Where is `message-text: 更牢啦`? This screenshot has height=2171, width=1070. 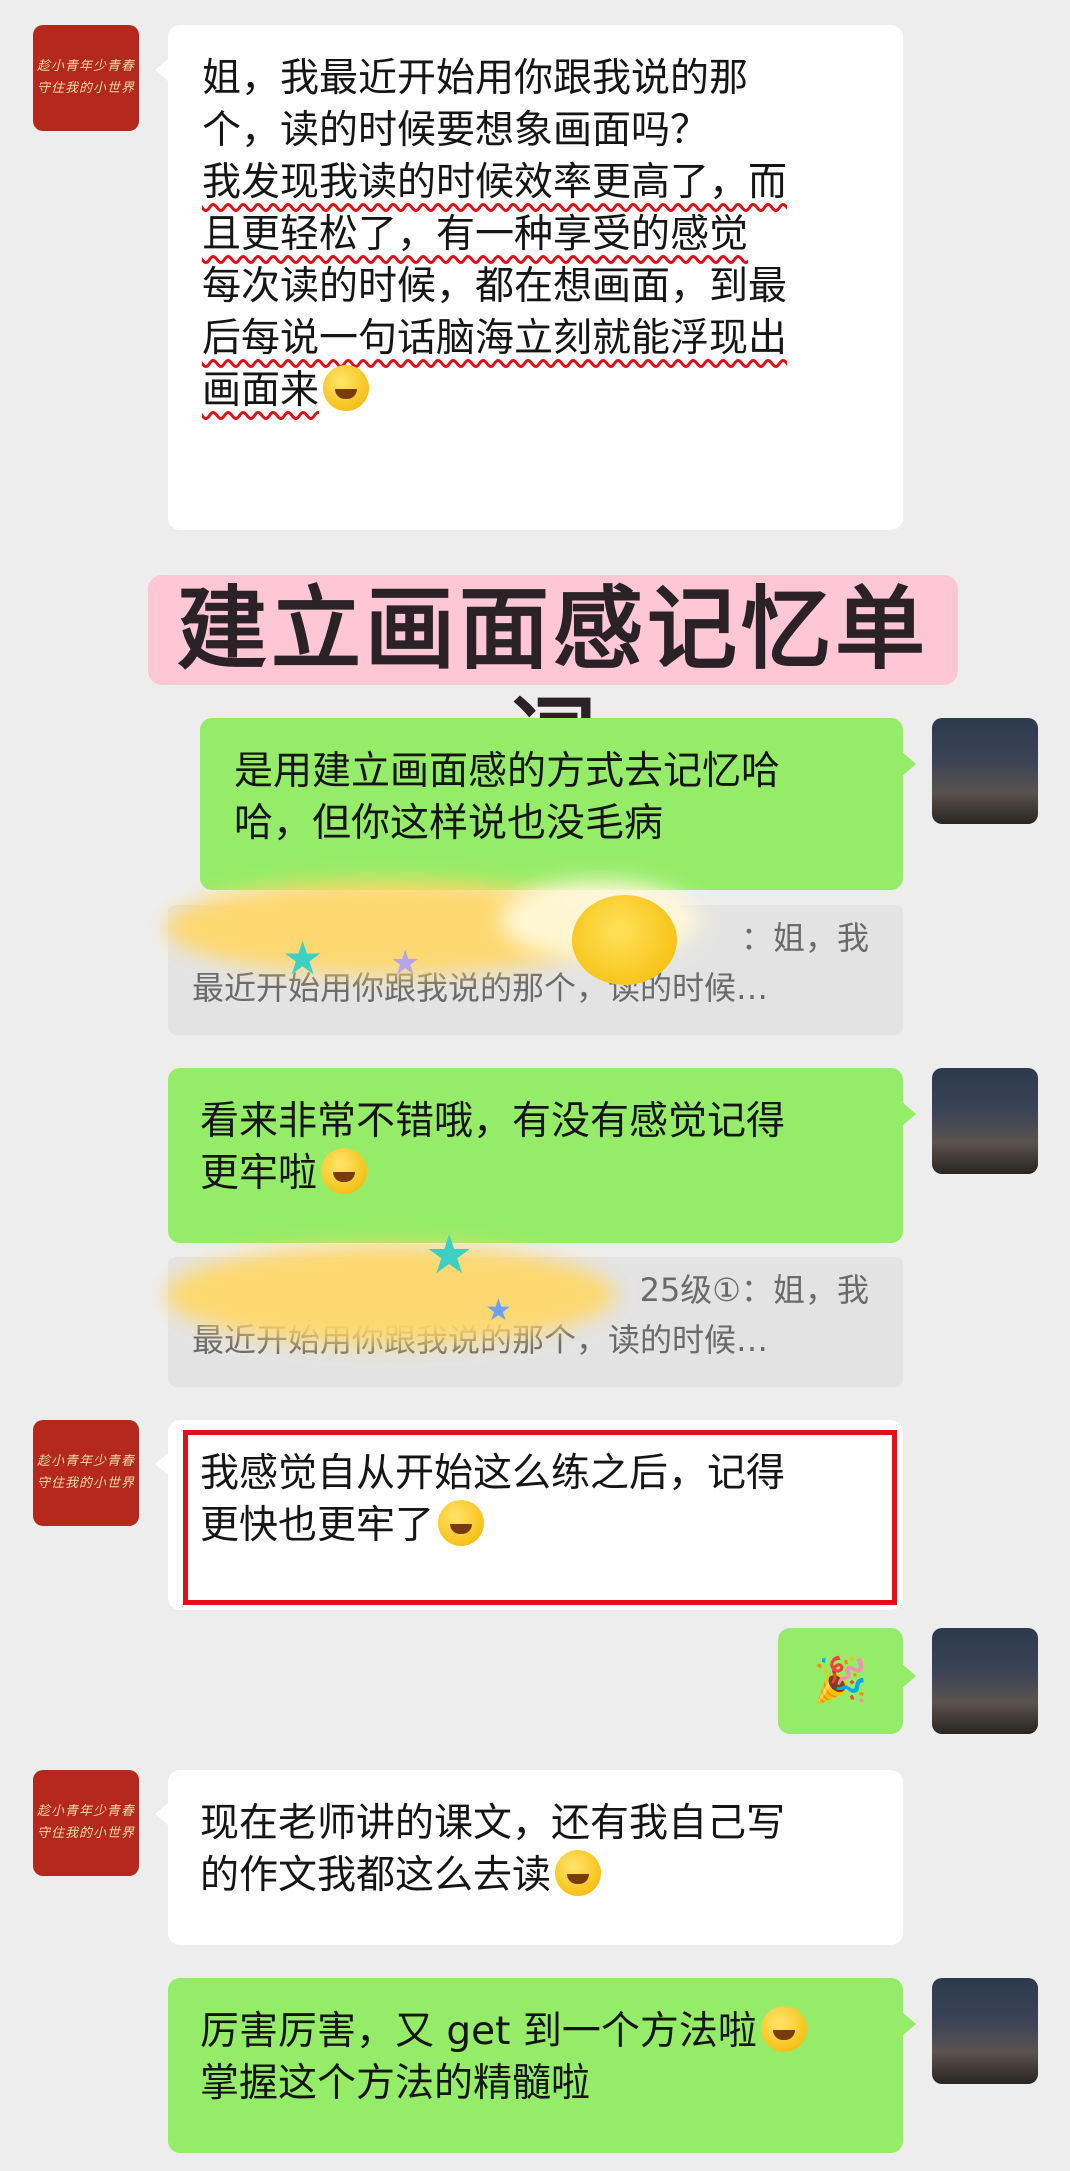 message-text: 更牢啦 is located at coordinates (259, 1173).